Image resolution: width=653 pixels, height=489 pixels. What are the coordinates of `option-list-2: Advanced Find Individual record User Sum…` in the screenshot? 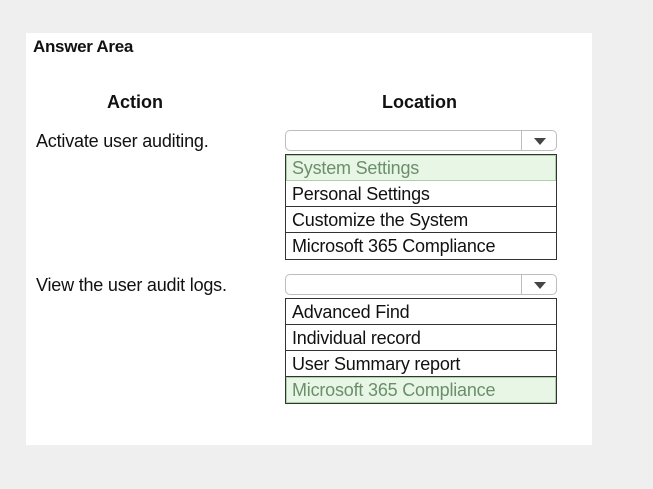 It's located at (421, 351).